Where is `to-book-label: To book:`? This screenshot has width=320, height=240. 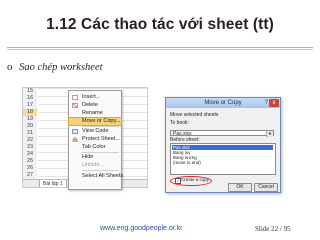
to-book-label: To book: is located at coordinates (179, 123).